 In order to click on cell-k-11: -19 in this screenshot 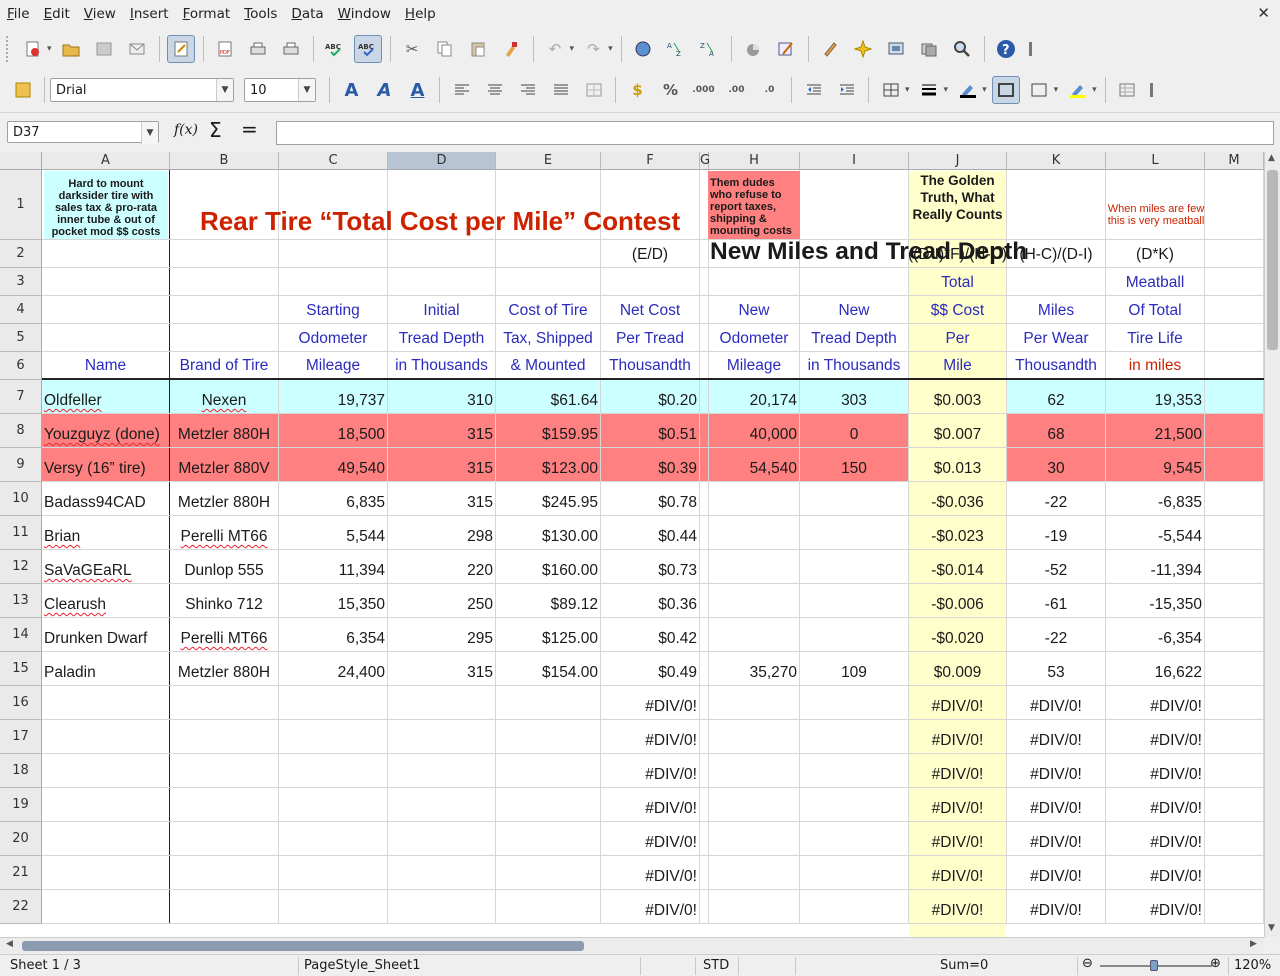, I will do `click(1056, 532)`.